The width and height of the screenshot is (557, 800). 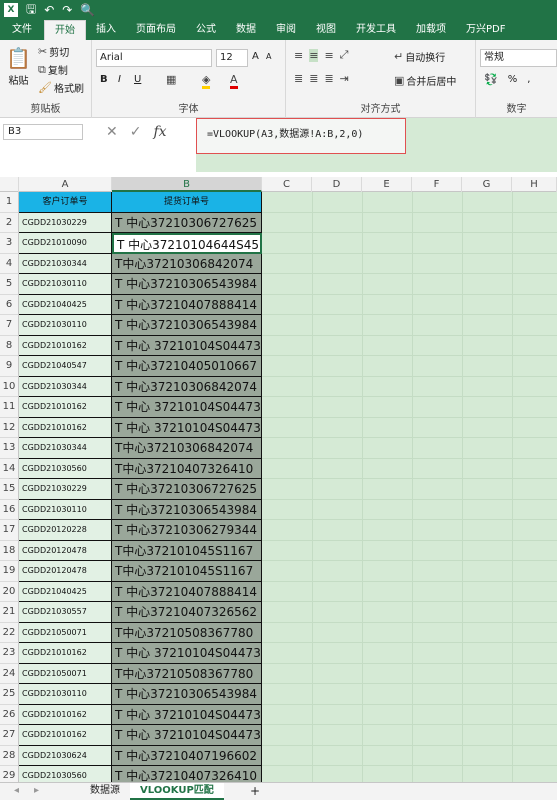 I want to click on row-header: 19, so click(x=9, y=571).